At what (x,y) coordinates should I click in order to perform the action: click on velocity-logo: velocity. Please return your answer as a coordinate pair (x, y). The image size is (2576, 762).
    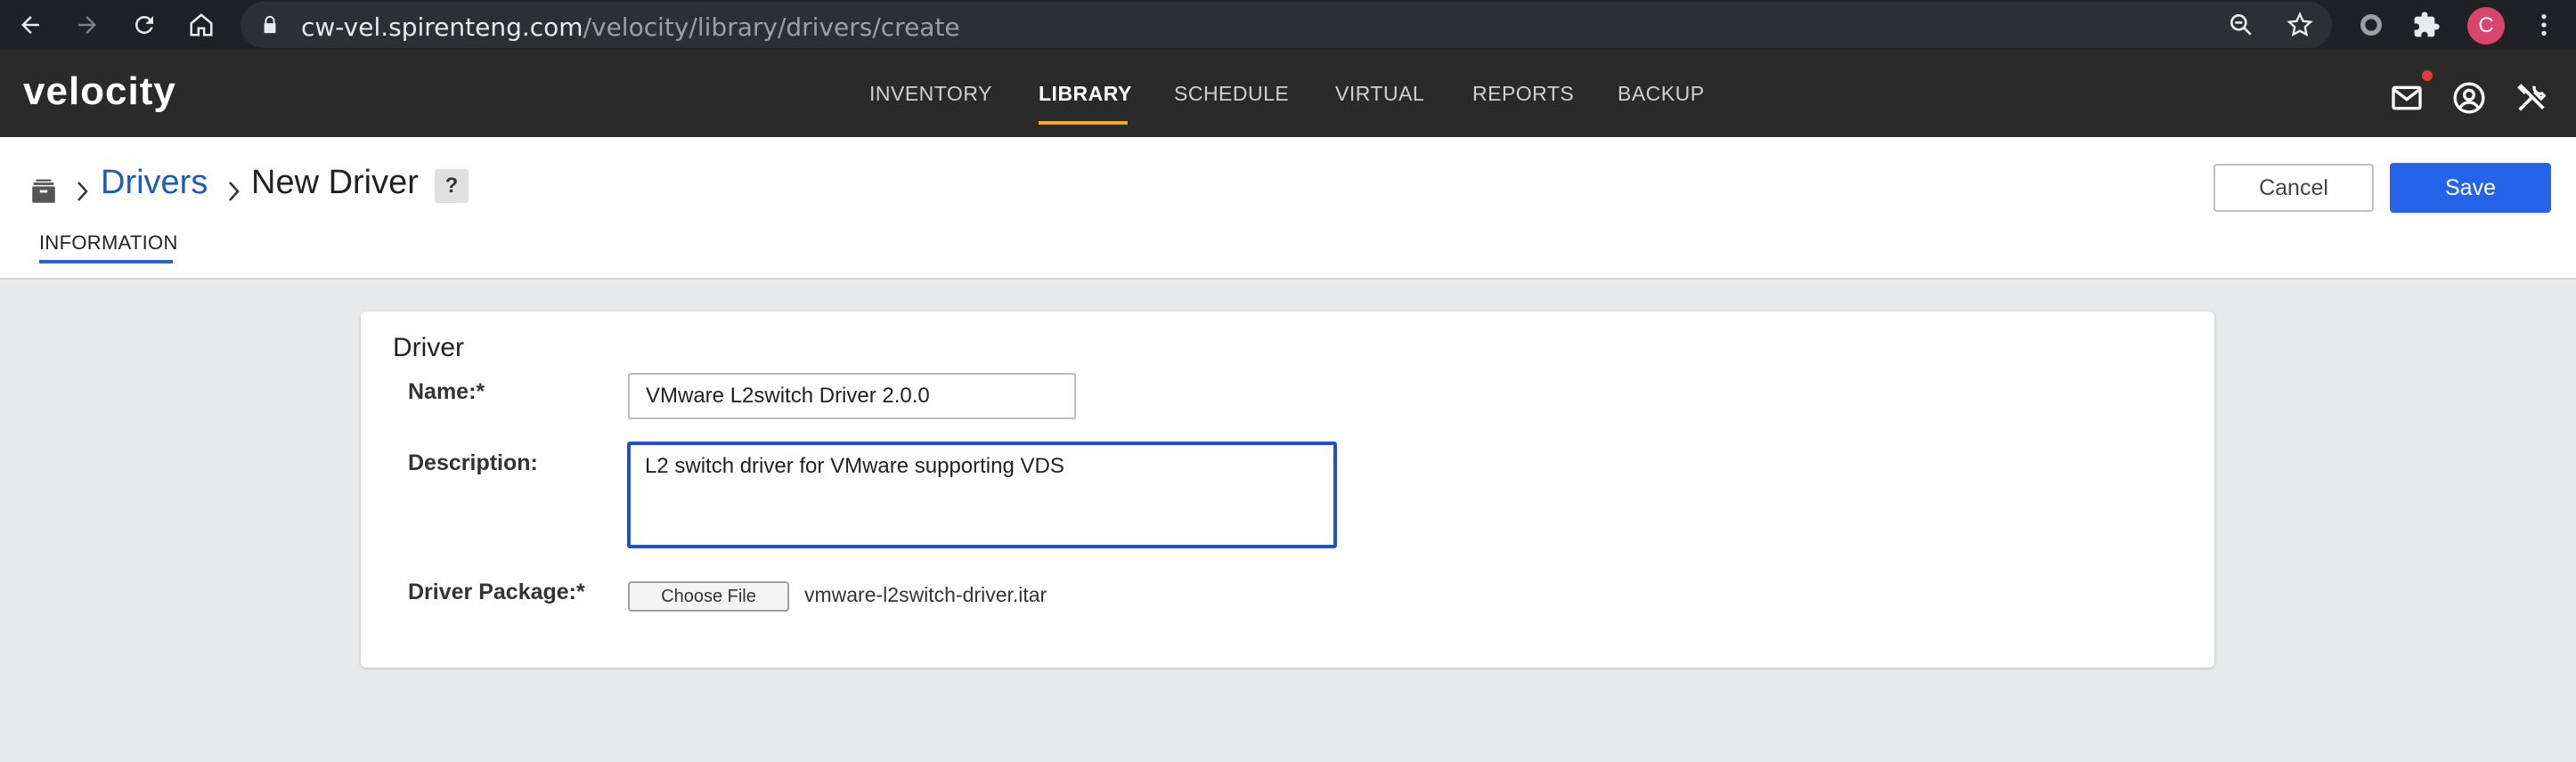
    Looking at the image, I should click on (100, 91).